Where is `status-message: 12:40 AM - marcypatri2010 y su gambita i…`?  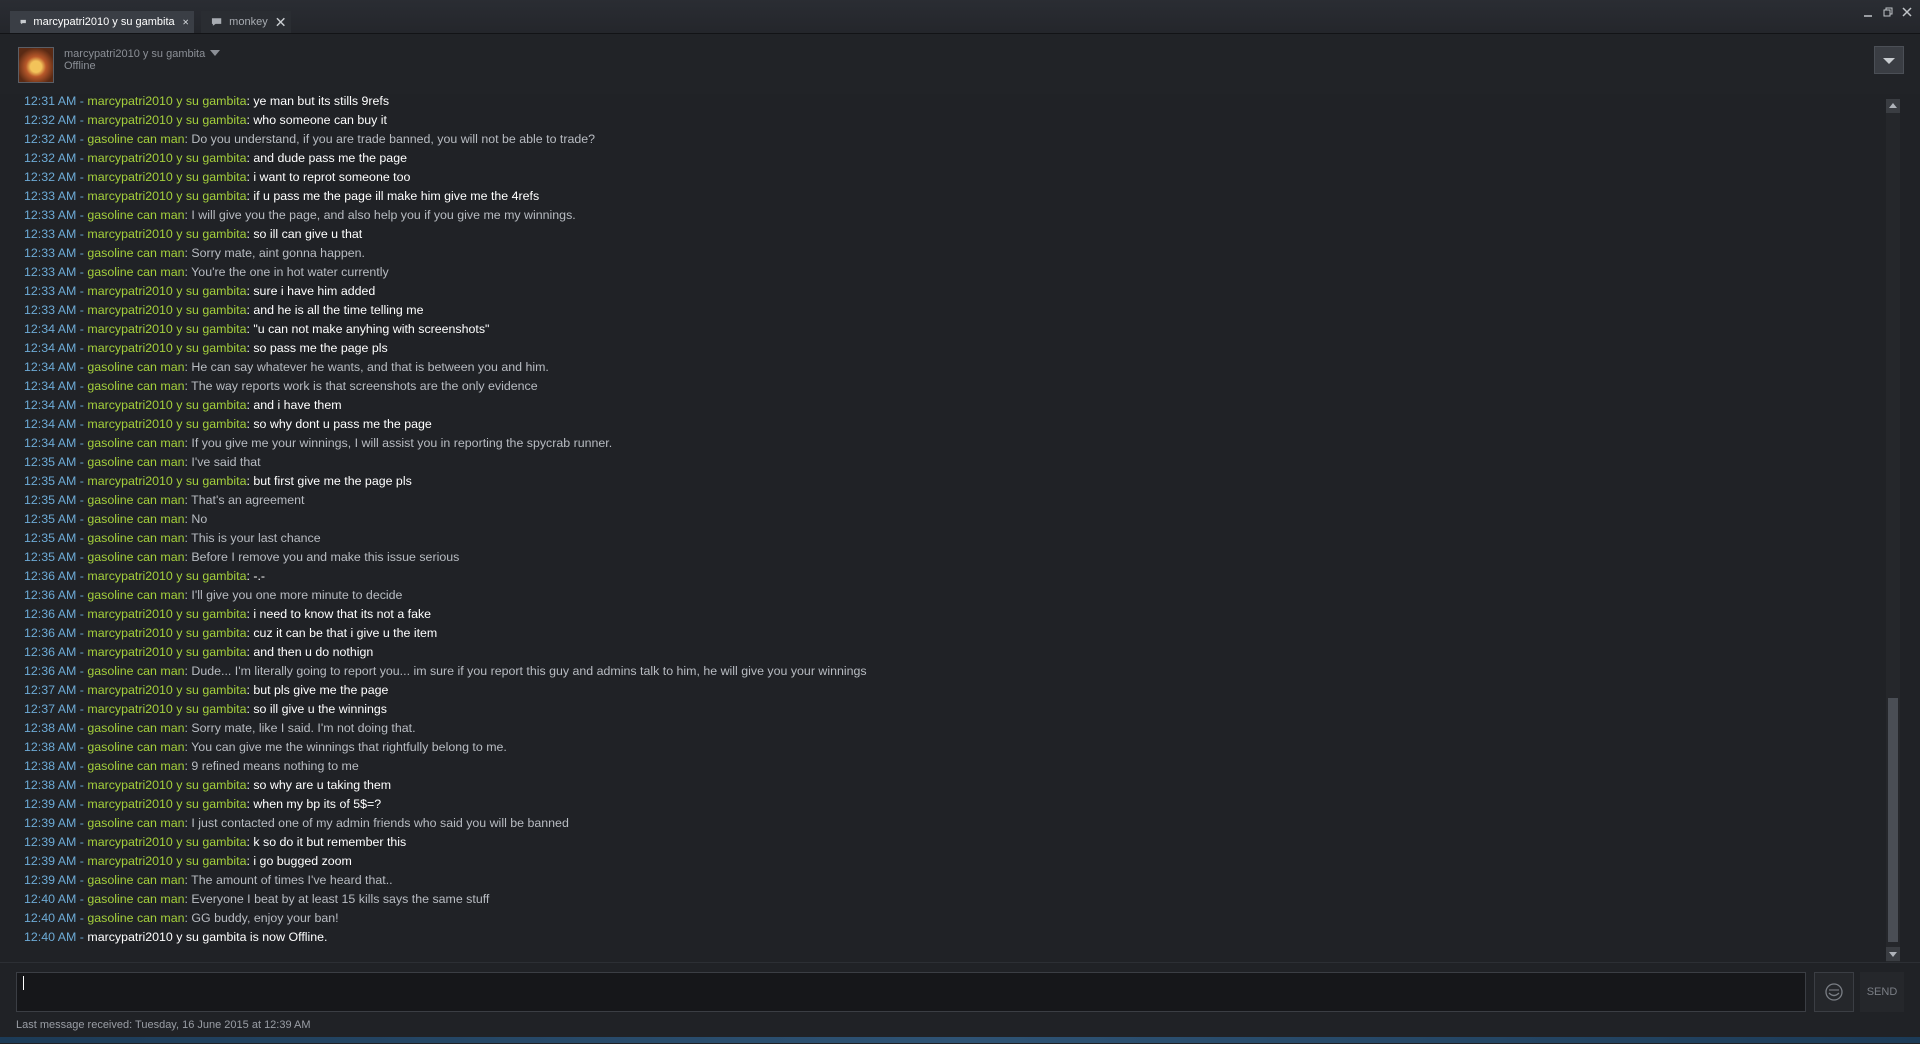 status-message: 12:40 AM - marcypatri2010 y su gambita i… is located at coordinates (176, 937).